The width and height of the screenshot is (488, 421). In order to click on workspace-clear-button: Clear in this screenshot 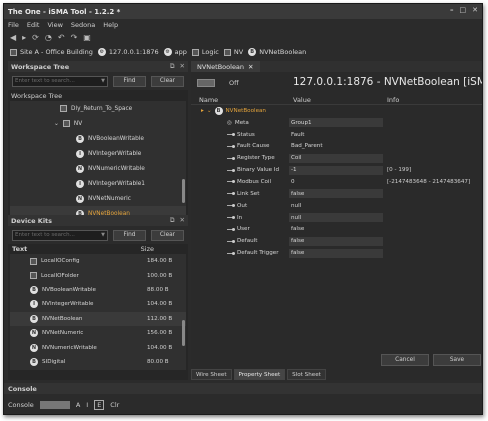, I will do `click(167, 81)`.